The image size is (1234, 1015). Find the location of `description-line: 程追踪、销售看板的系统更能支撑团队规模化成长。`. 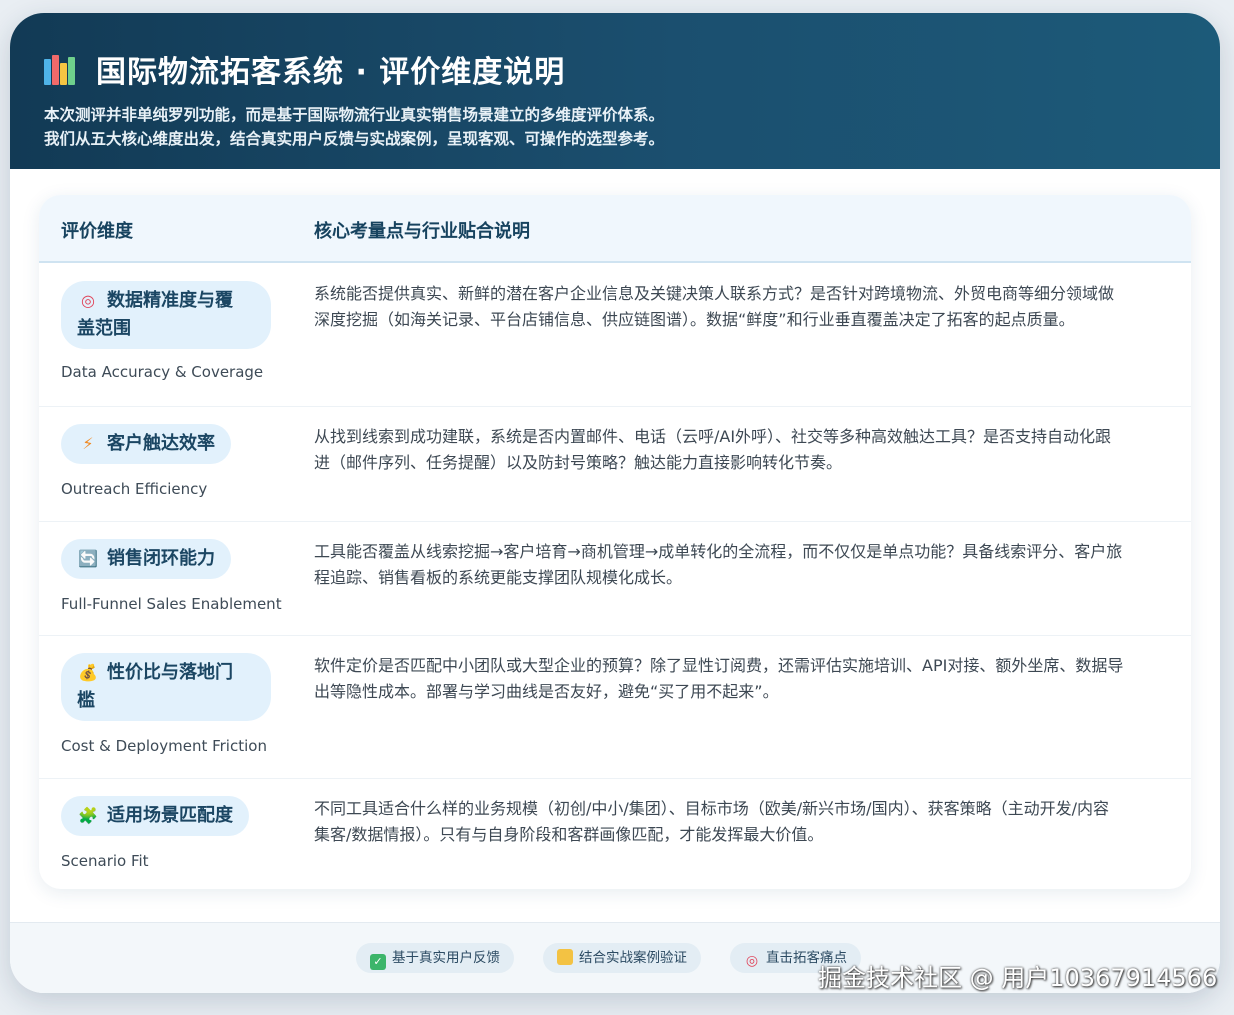

description-line: 程追踪、销售看板的系统更能支撑团队规模化成长。 is located at coordinates (498, 577).